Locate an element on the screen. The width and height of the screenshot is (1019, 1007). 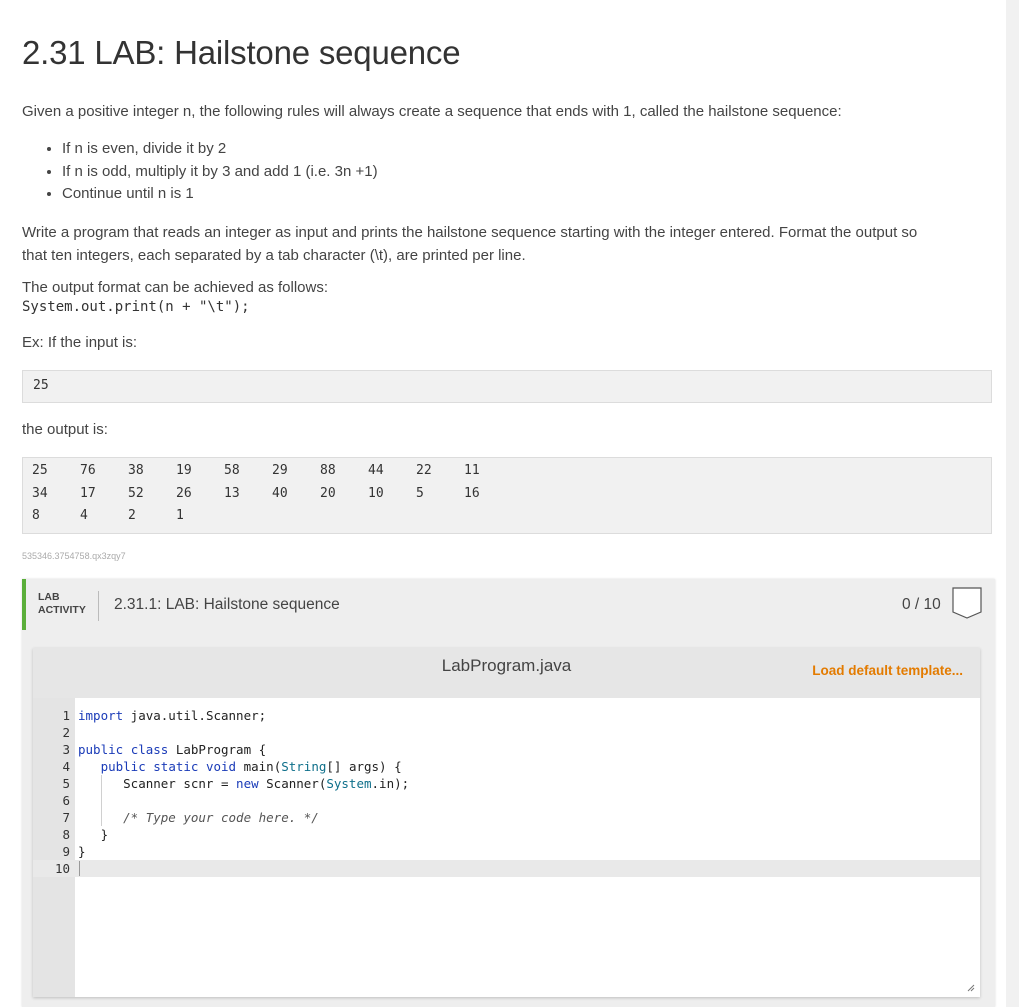
line-number: 3 is located at coordinates (66, 749).